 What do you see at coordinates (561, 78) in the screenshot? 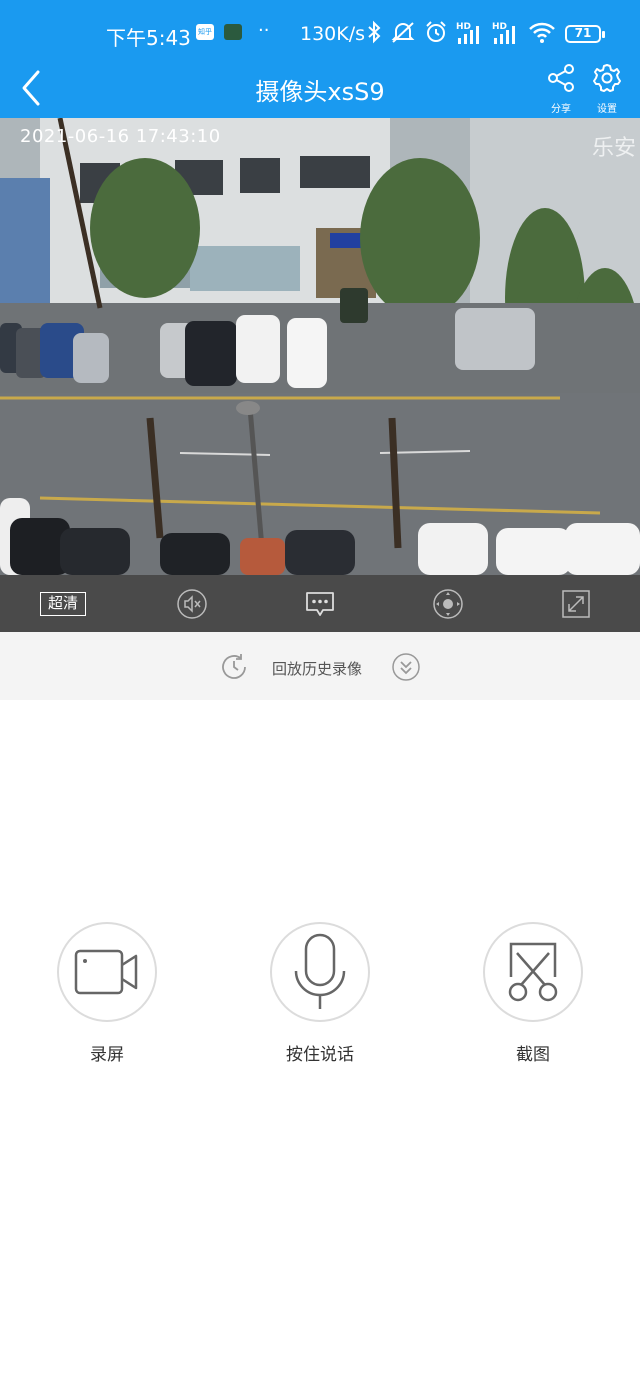
I see `share-icon` at bounding box center [561, 78].